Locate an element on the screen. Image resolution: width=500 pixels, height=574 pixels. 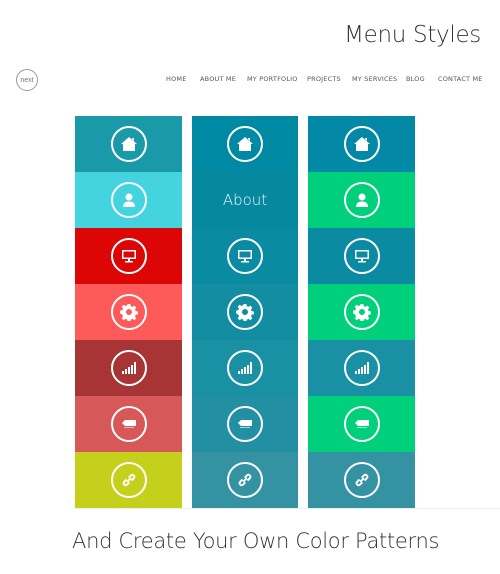
menu-item-label: About is located at coordinates (245, 200).